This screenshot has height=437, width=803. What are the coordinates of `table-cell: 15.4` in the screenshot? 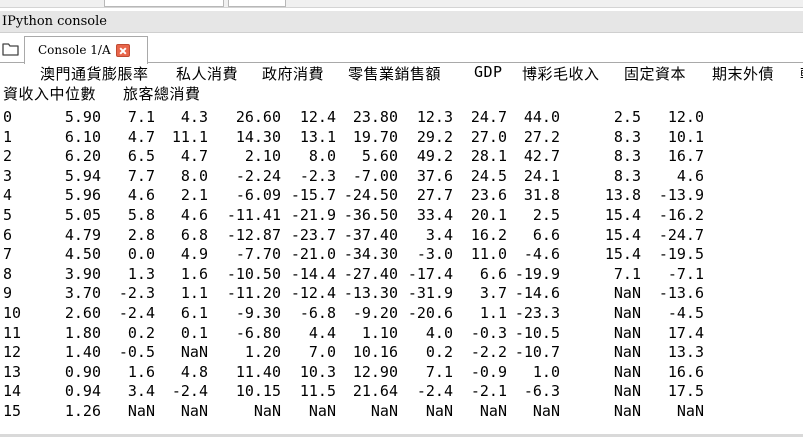 It's located at (622, 254).